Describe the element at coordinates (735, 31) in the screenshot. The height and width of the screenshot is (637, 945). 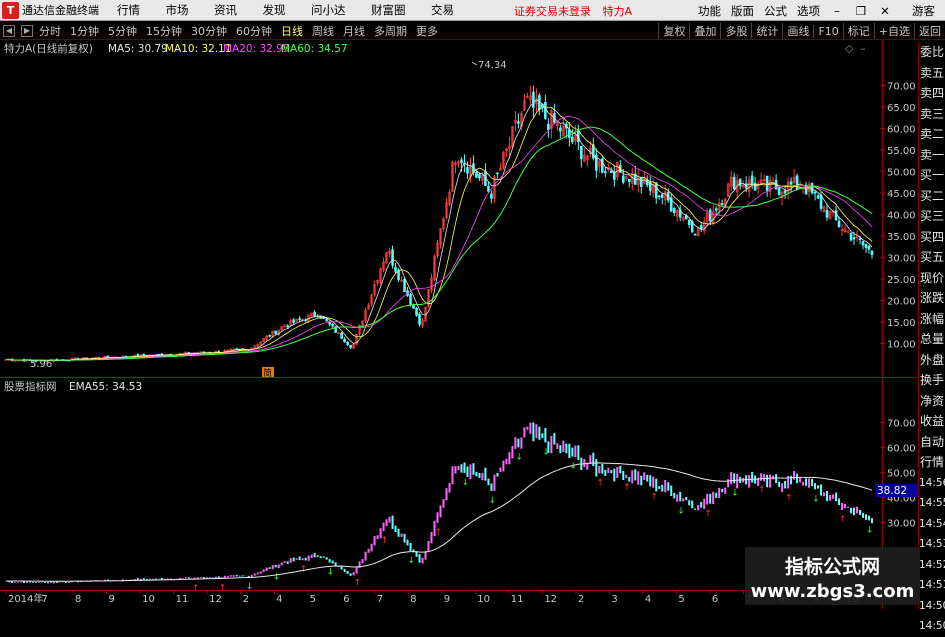
I see `tool-multistock: 多股` at that location.